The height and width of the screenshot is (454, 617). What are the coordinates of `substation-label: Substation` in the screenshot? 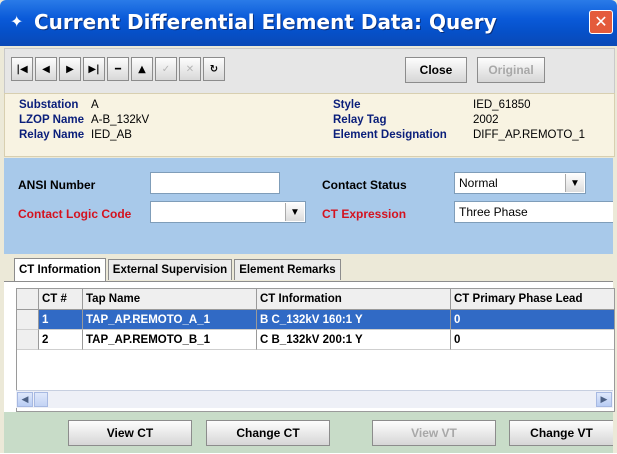 It's located at (49, 105).